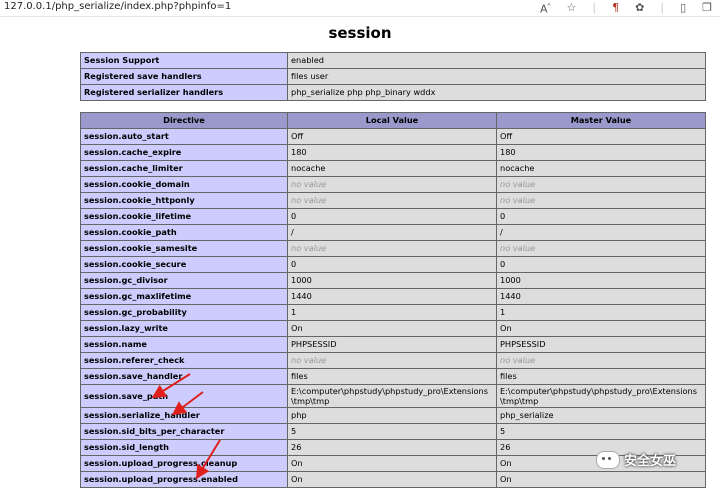 The width and height of the screenshot is (720, 493). I want to click on table-row: session.cache_limiter nocache nocache, so click(393, 168).